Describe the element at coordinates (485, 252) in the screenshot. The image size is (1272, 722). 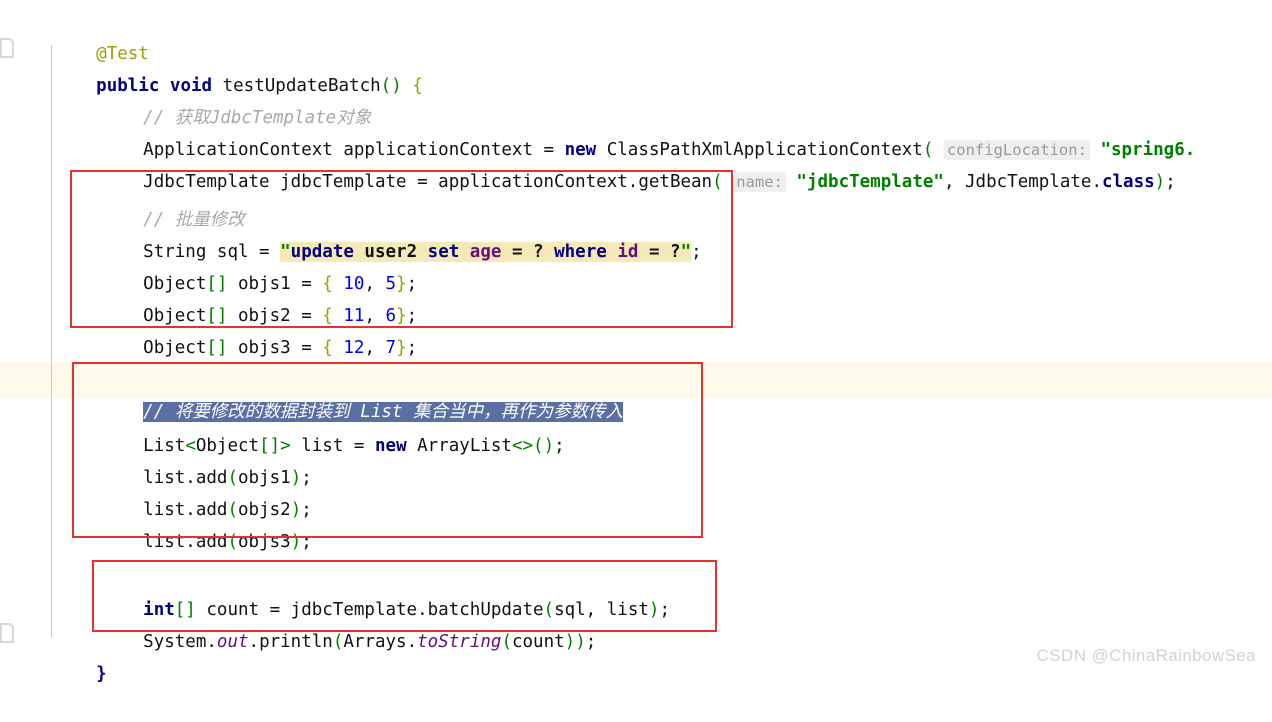
I see `sql-column-age: age` at that location.